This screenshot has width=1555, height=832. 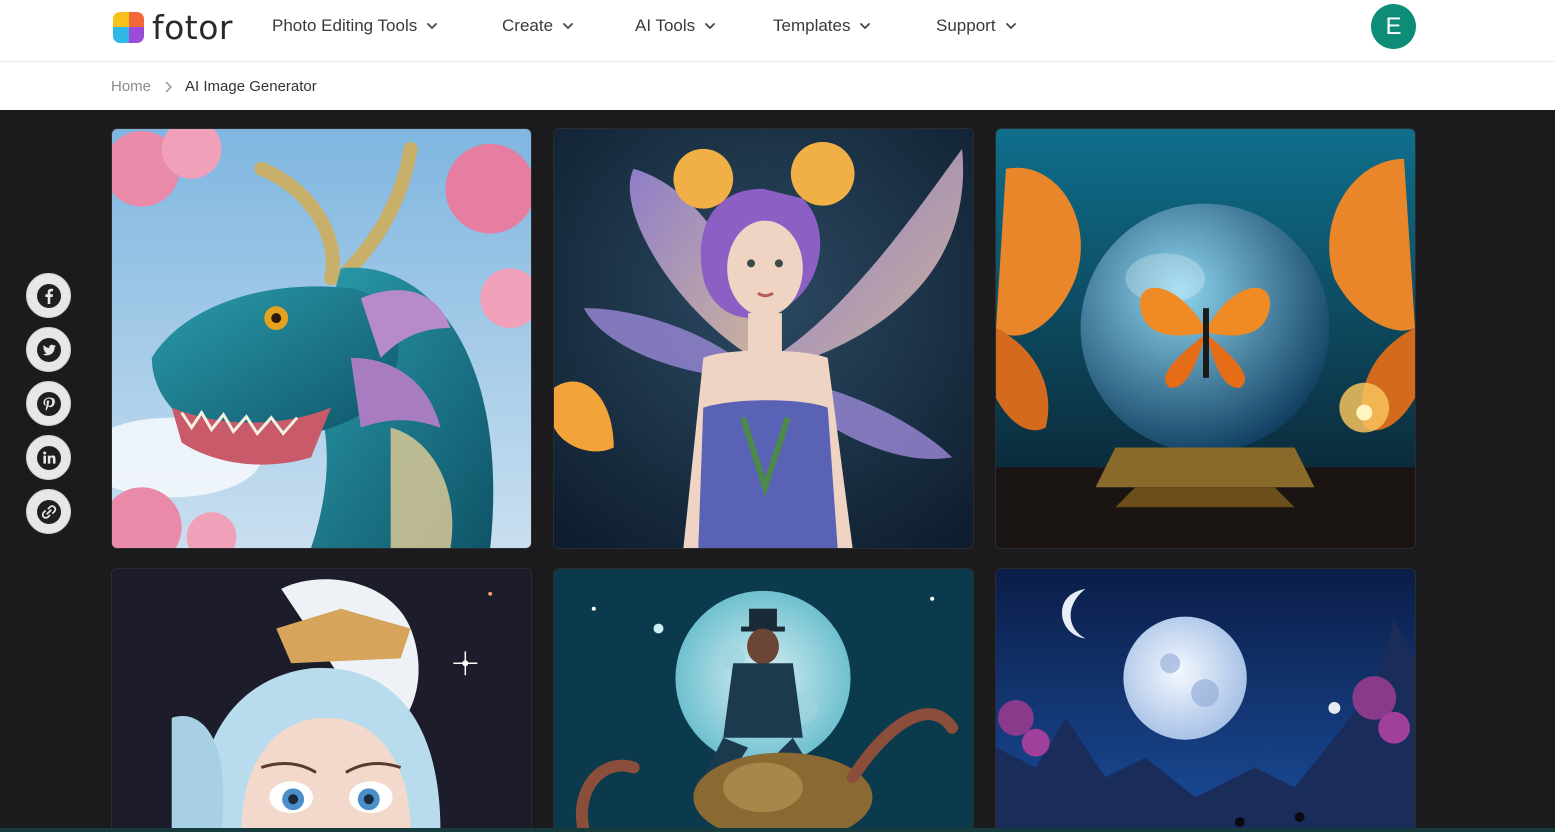 I want to click on gallery-card-moon-landscape, so click(x=1205, y=700).